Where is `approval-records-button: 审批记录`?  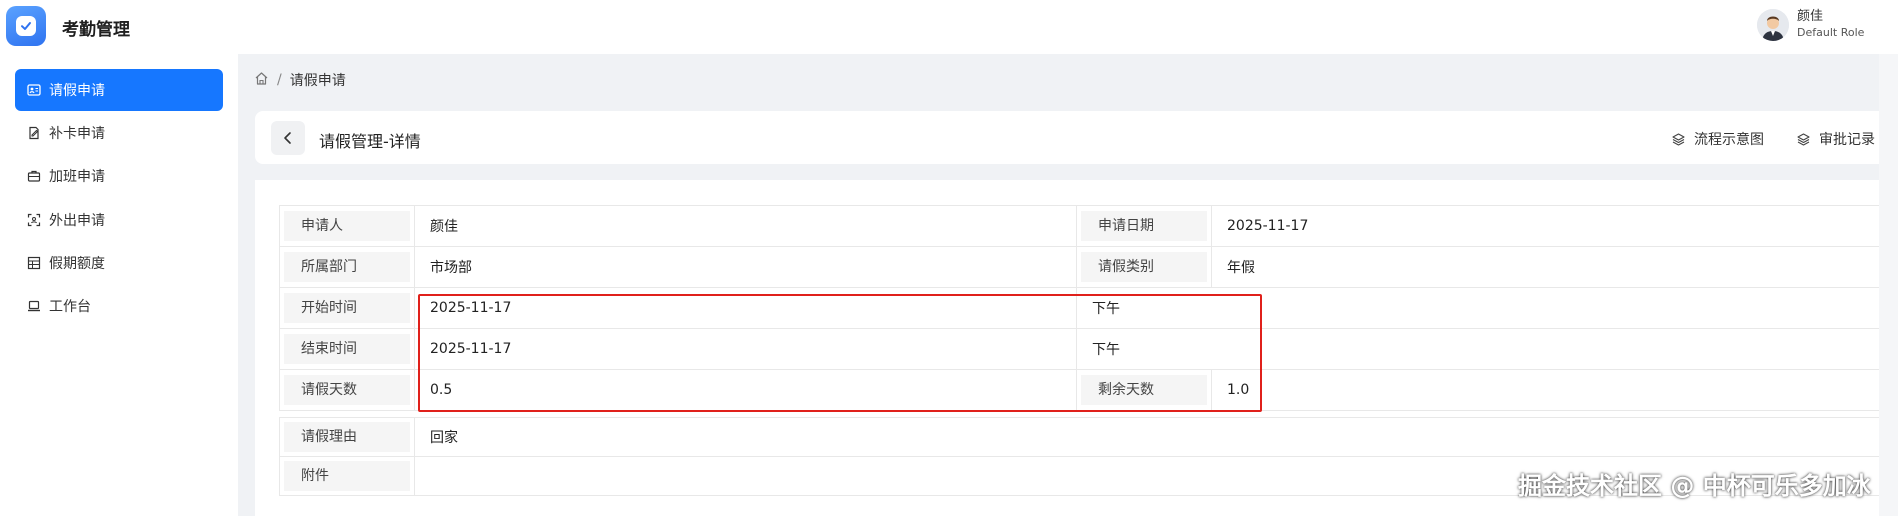 approval-records-button: 审批记录 is located at coordinates (1835, 139).